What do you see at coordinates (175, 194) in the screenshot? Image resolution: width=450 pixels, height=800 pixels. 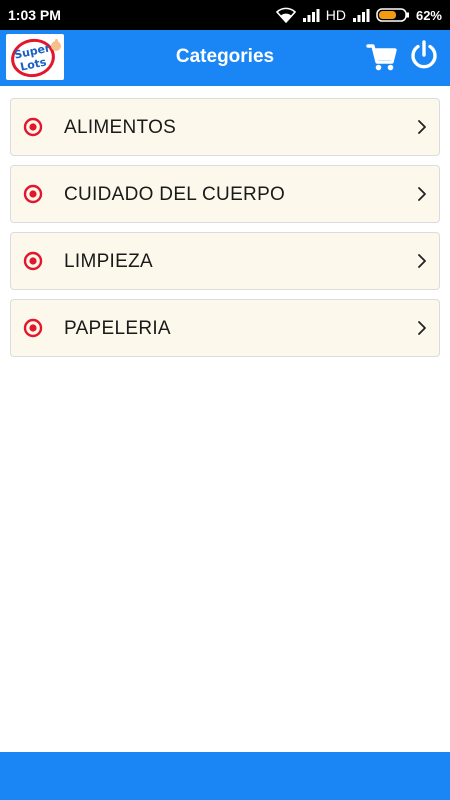 I see `category-label: CUIDADO DEL CUERPO` at bounding box center [175, 194].